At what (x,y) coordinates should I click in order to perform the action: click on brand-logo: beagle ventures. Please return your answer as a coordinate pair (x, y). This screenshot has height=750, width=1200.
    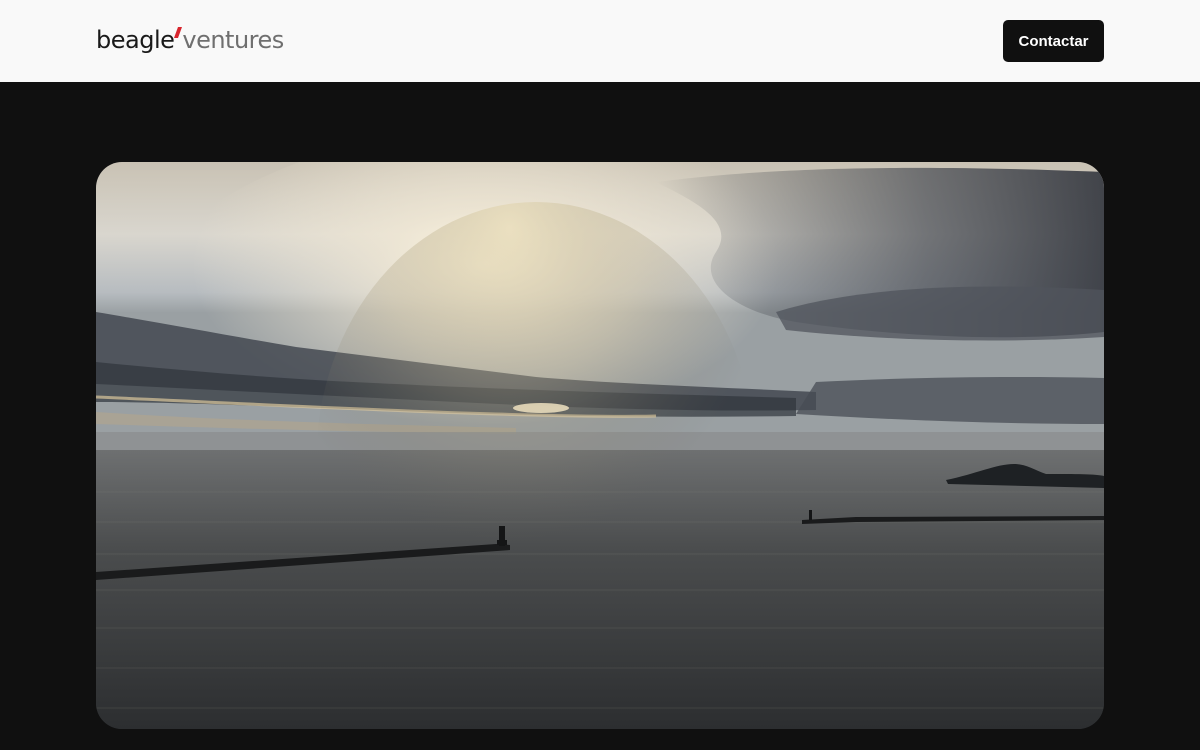
    Looking at the image, I should click on (190, 40).